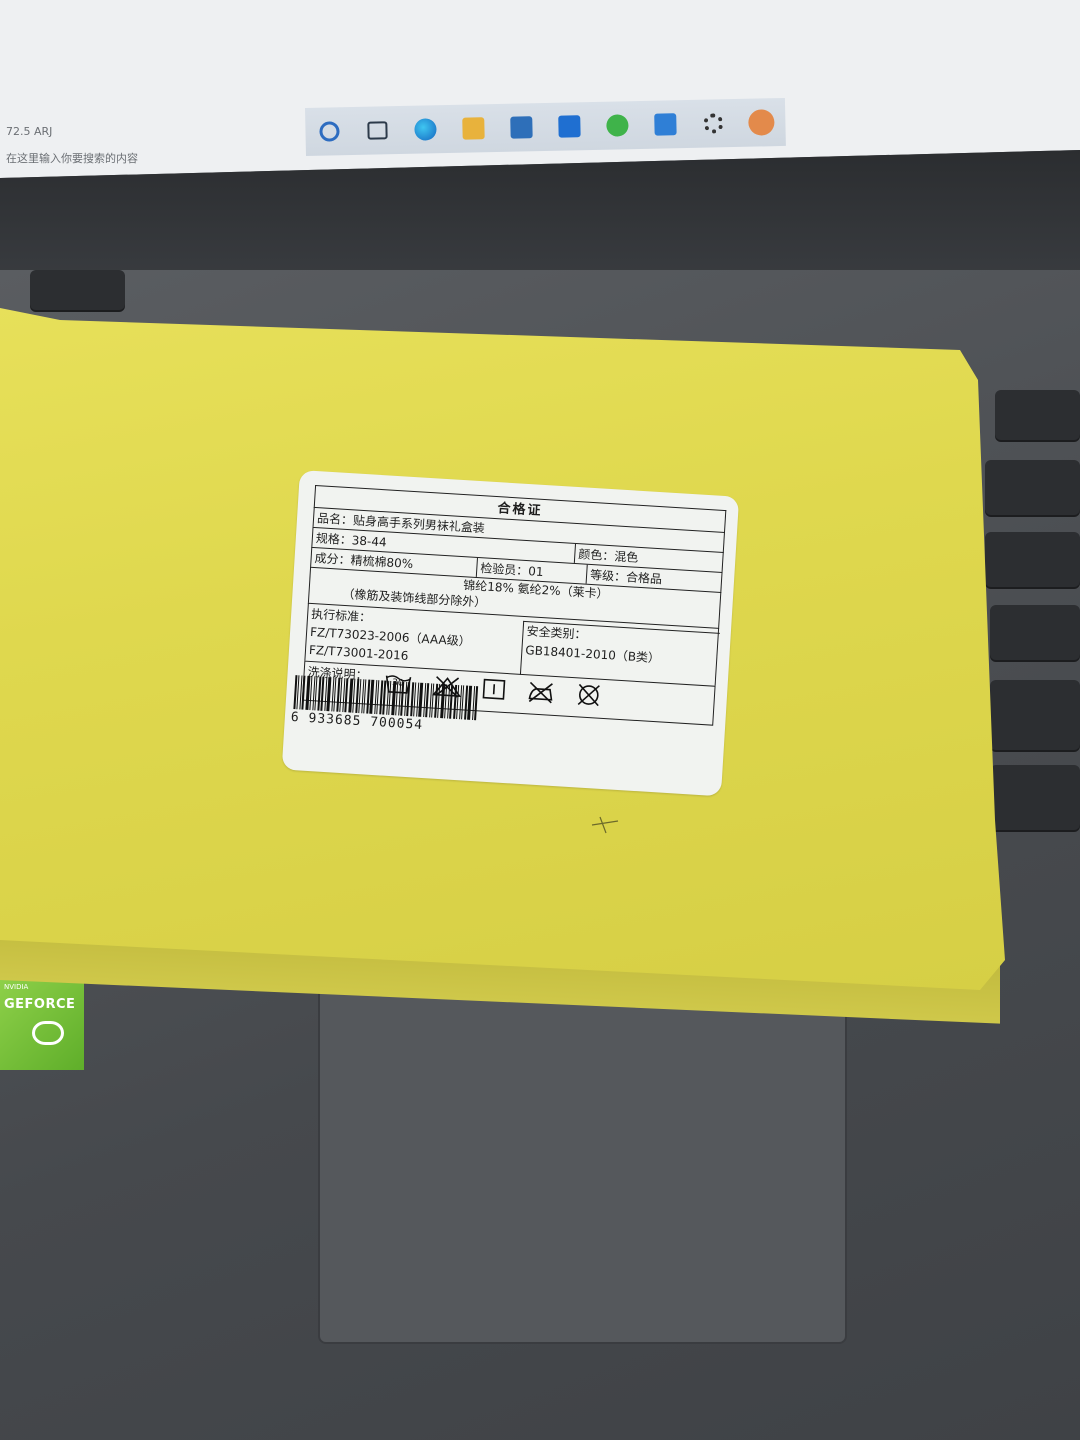  I want to click on nvidia-eye-icon, so click(48, 1033).